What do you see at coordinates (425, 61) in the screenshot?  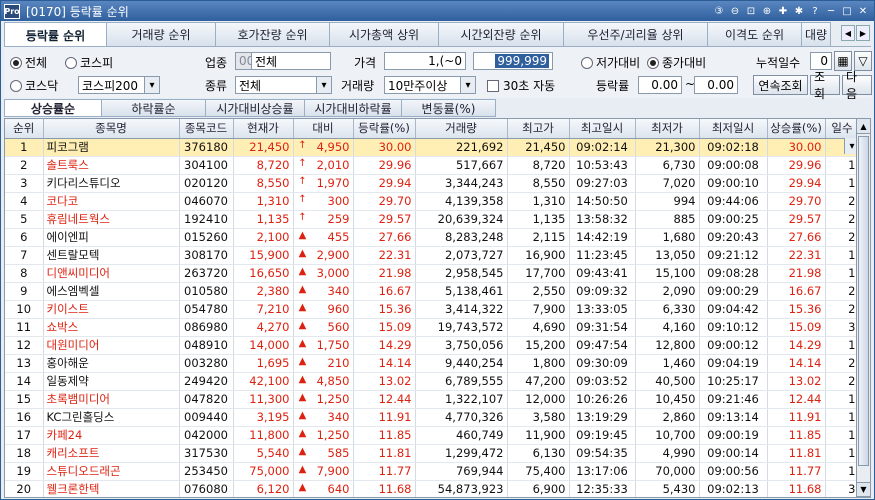 I see `price-from-field: 1,(~0` at bounding box center [425, 61].